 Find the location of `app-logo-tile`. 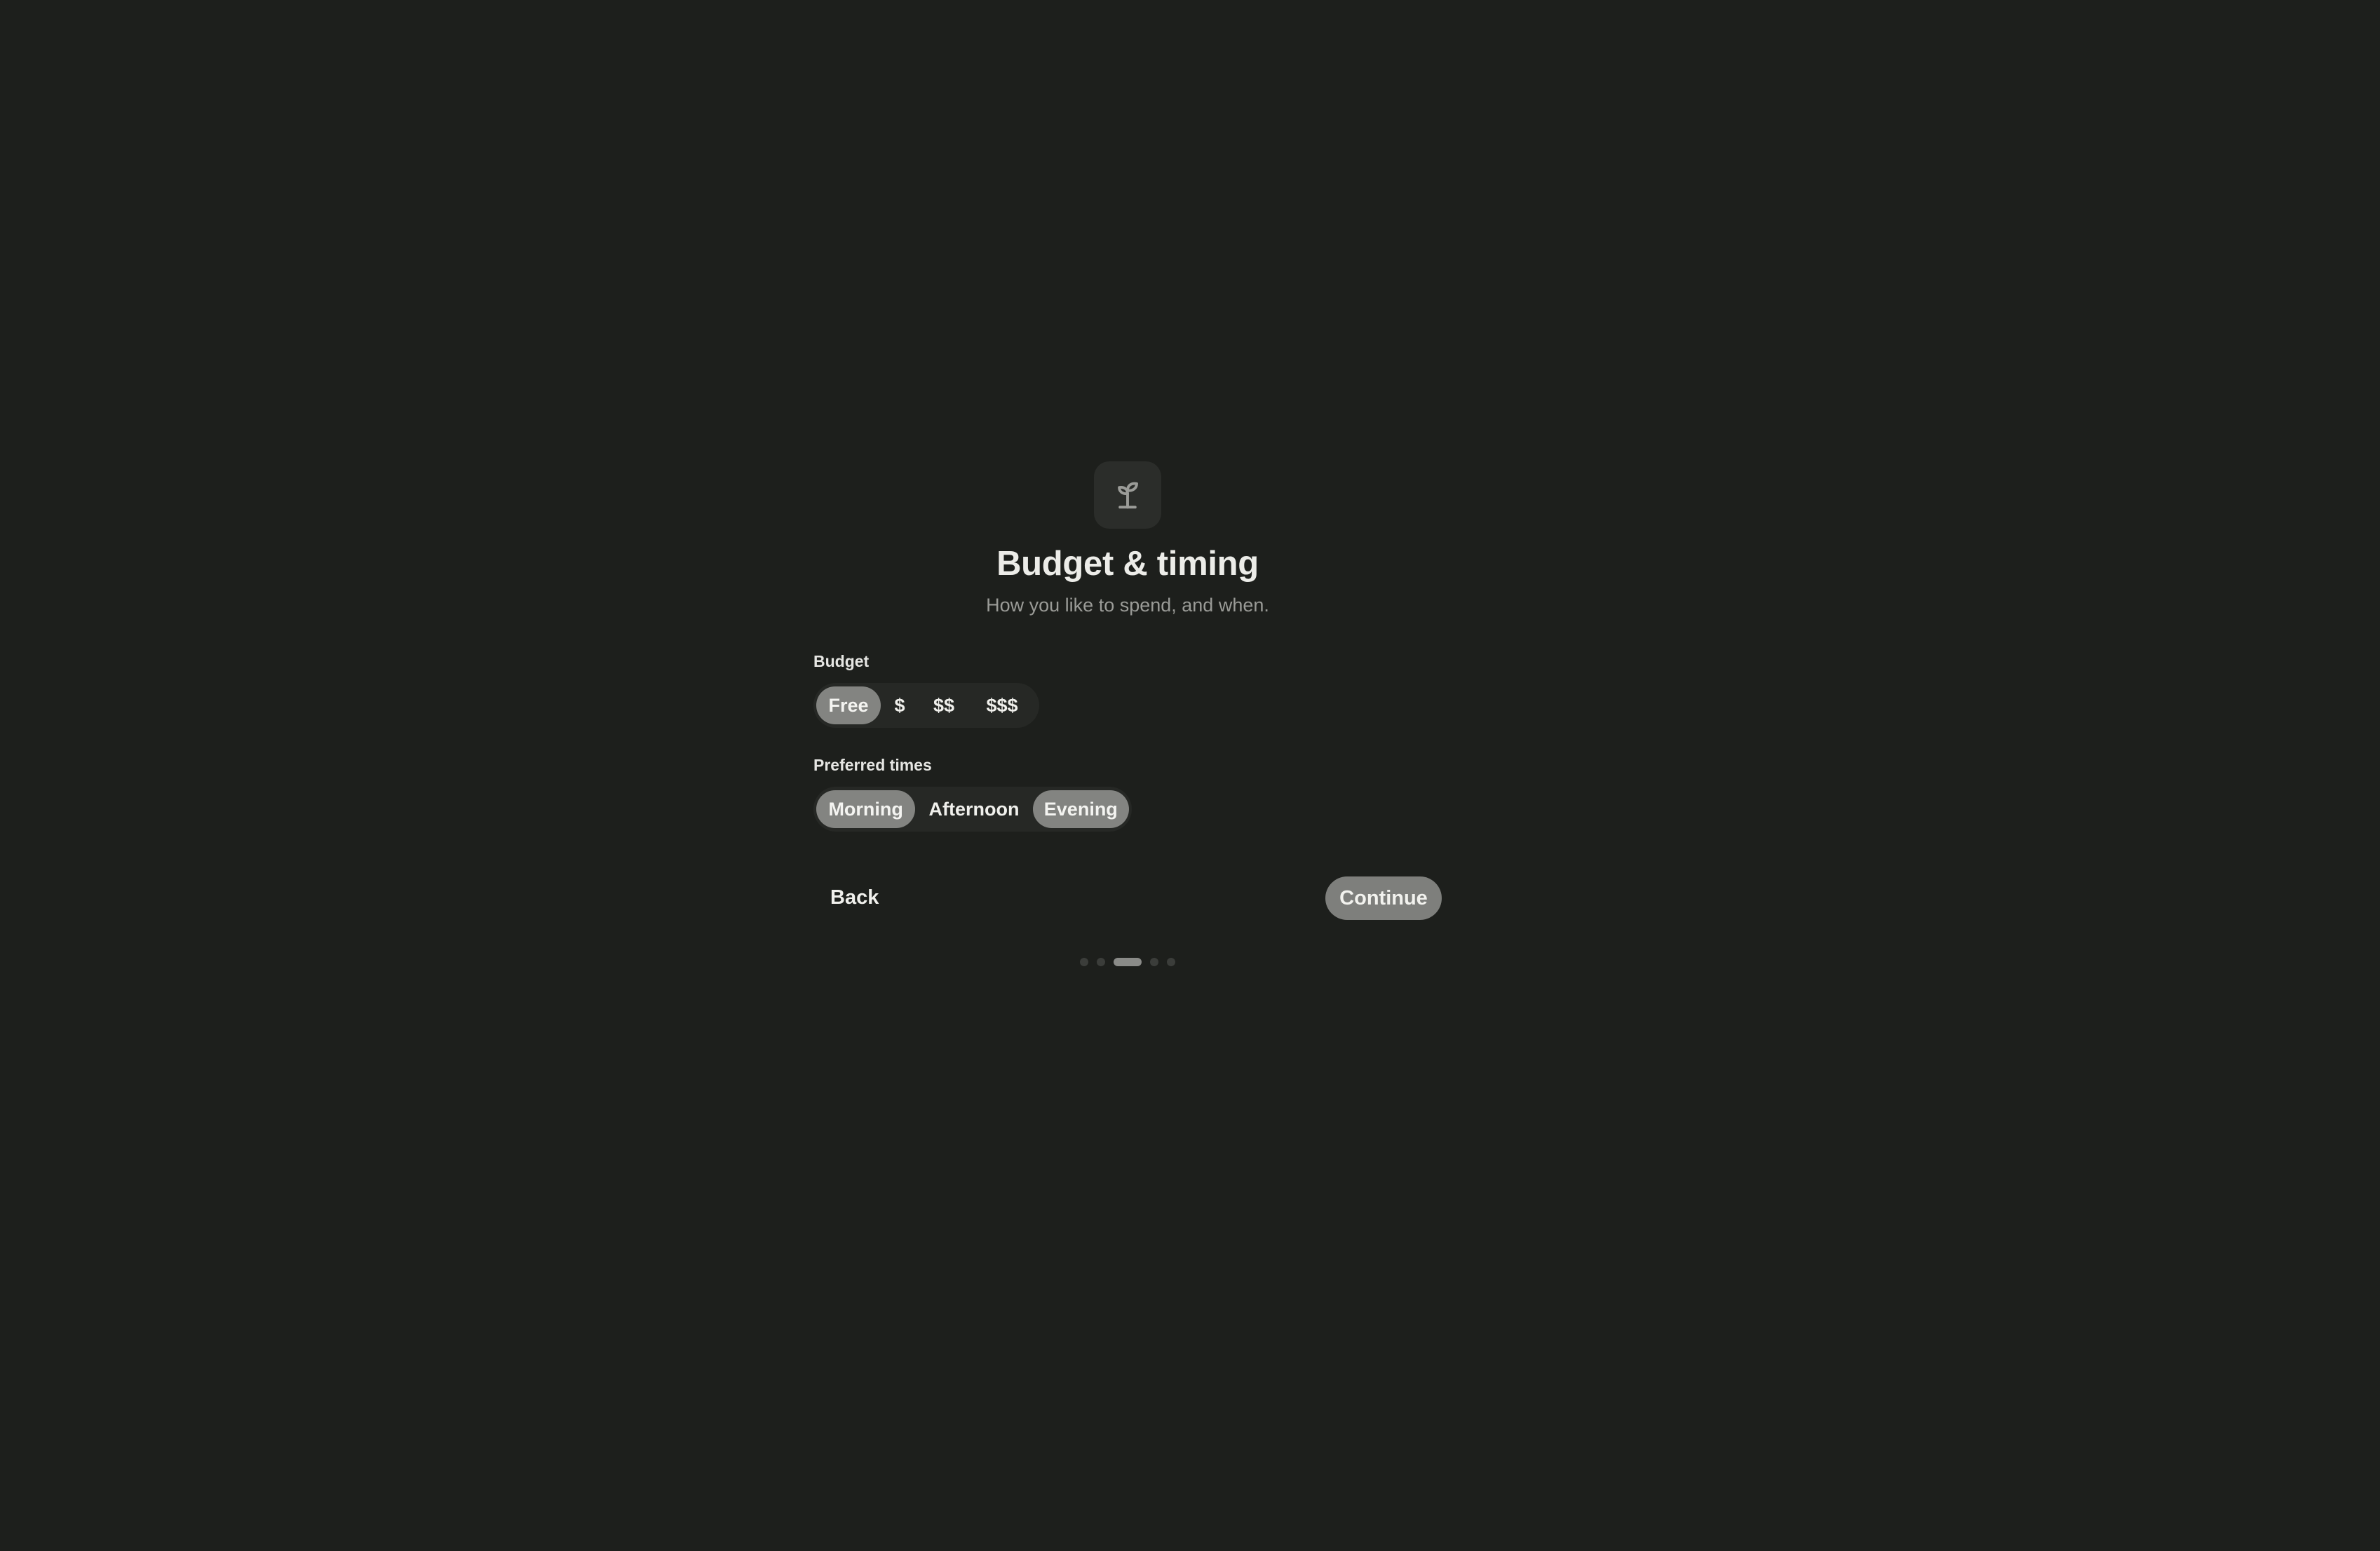

app-logo-tile is located at coordinates (1127, 495).